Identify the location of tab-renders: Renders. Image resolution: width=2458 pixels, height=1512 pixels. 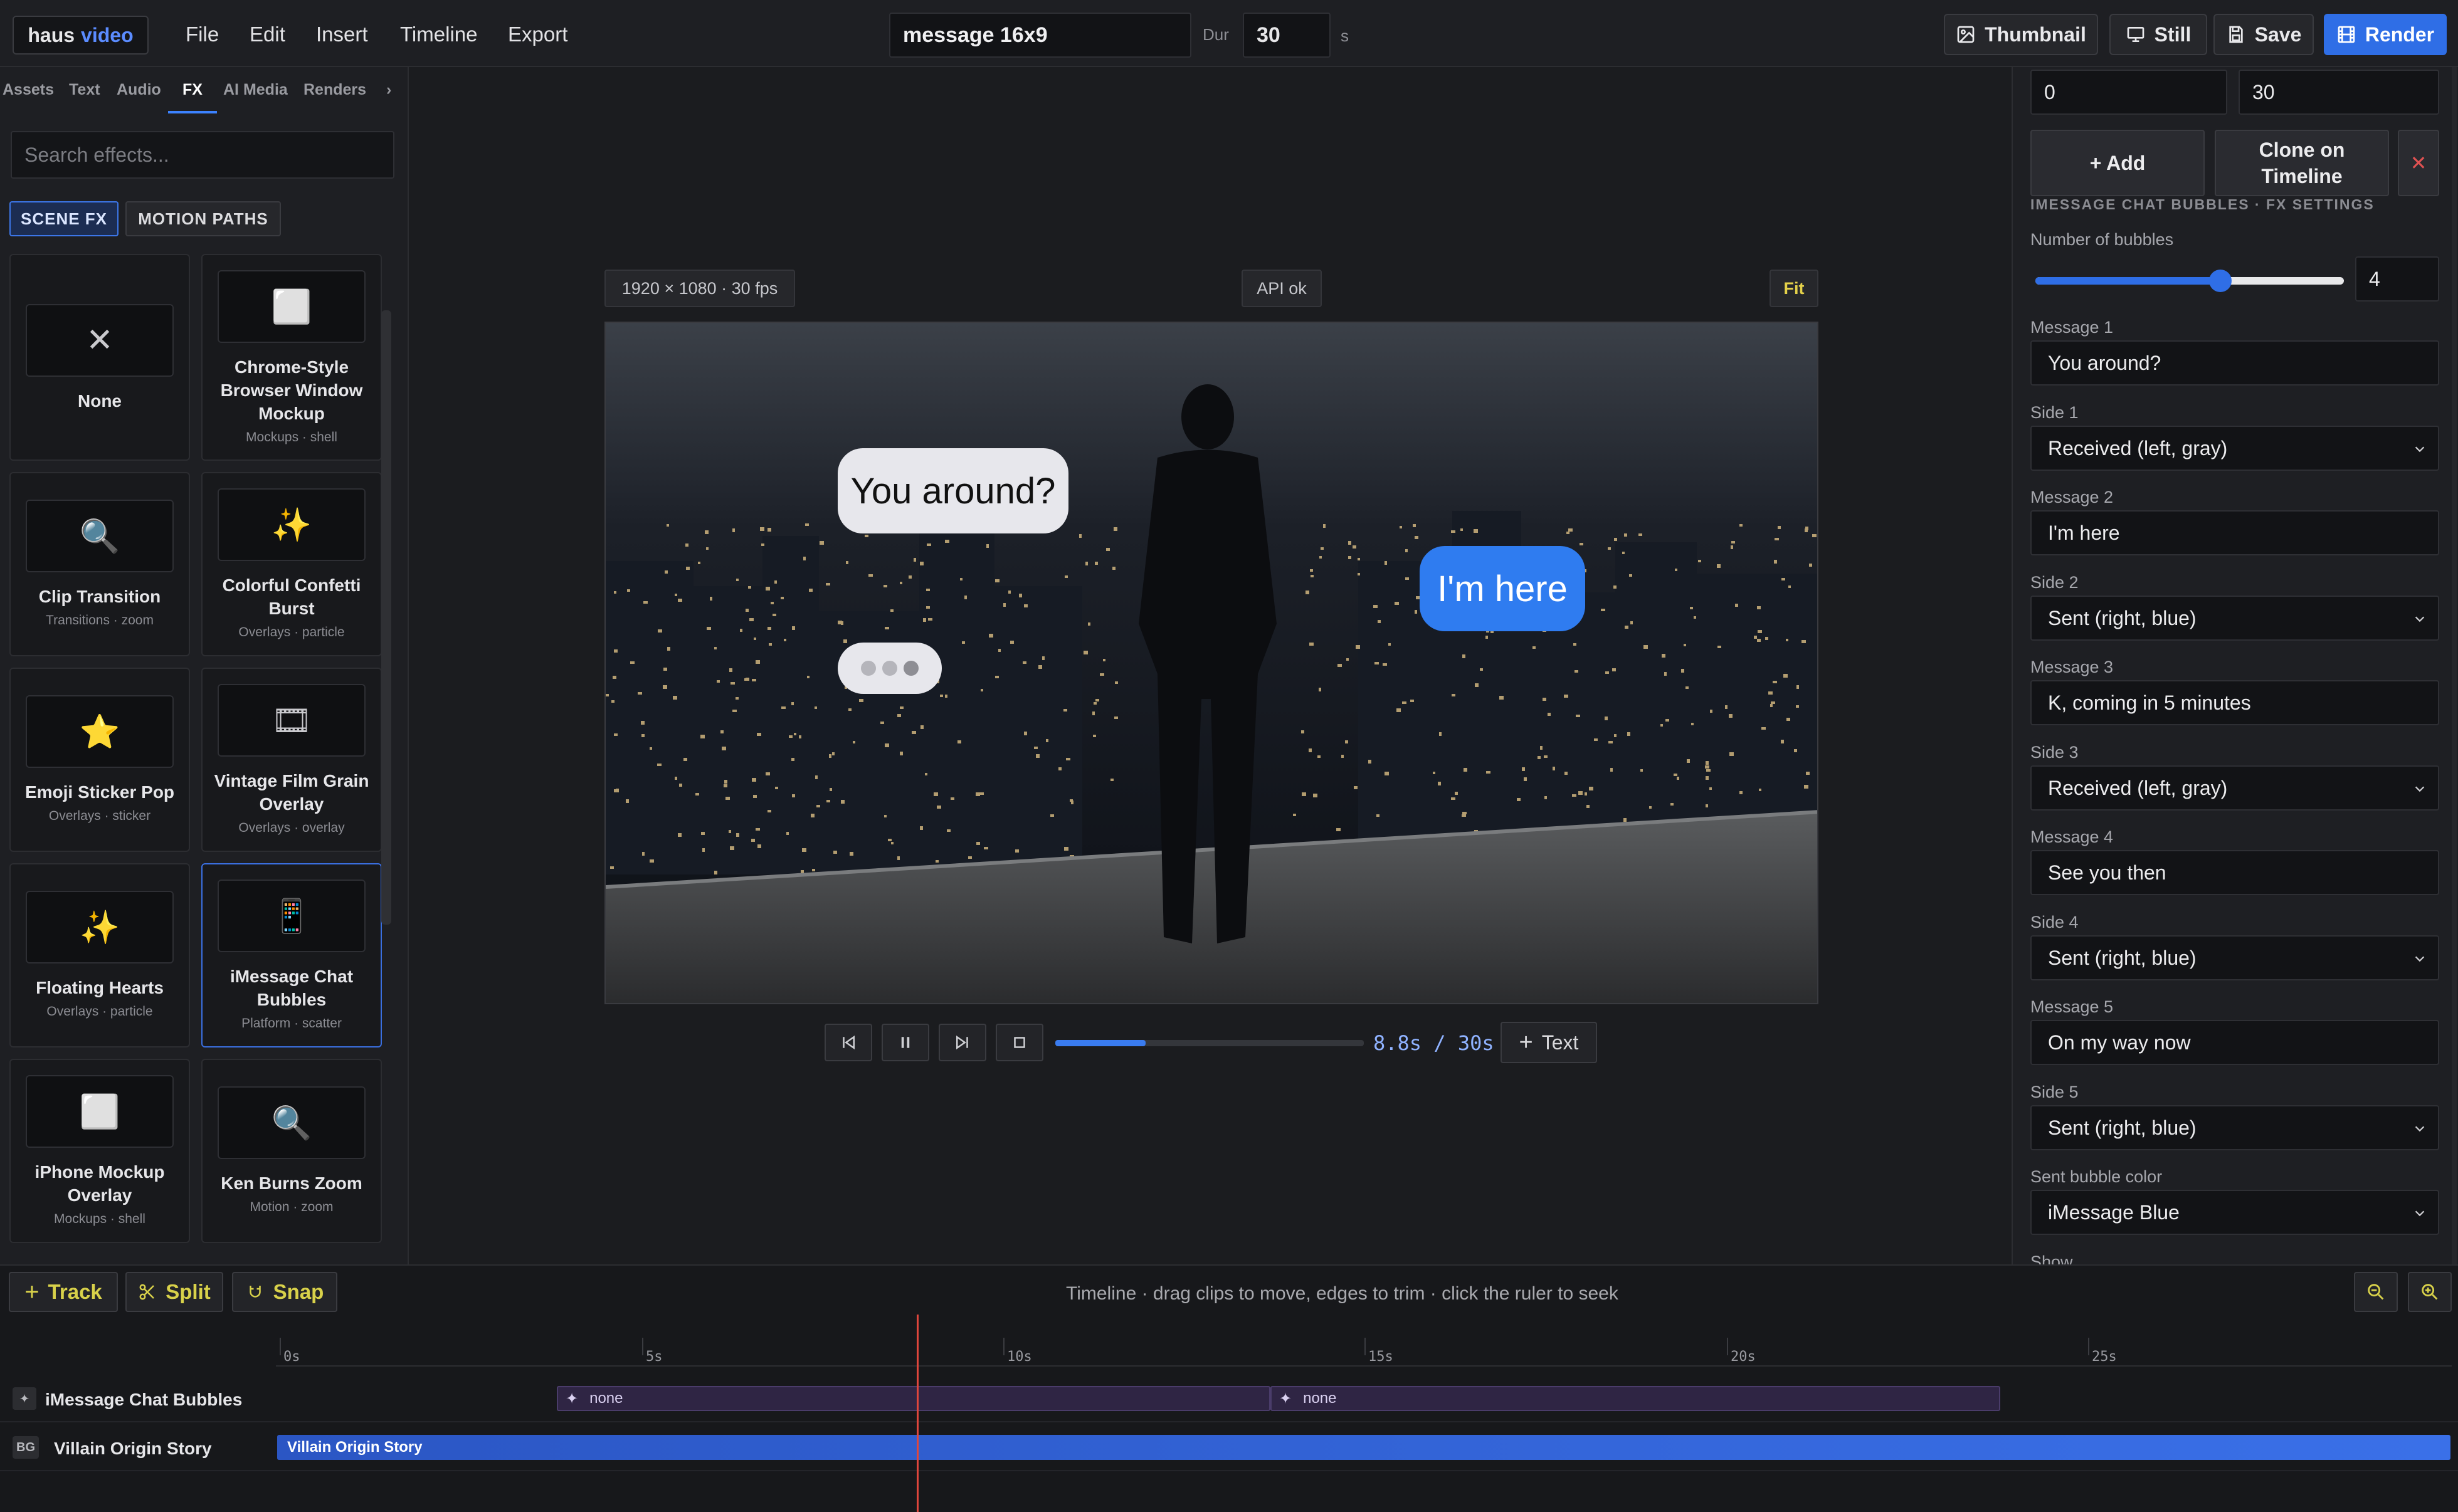
(334, 90).